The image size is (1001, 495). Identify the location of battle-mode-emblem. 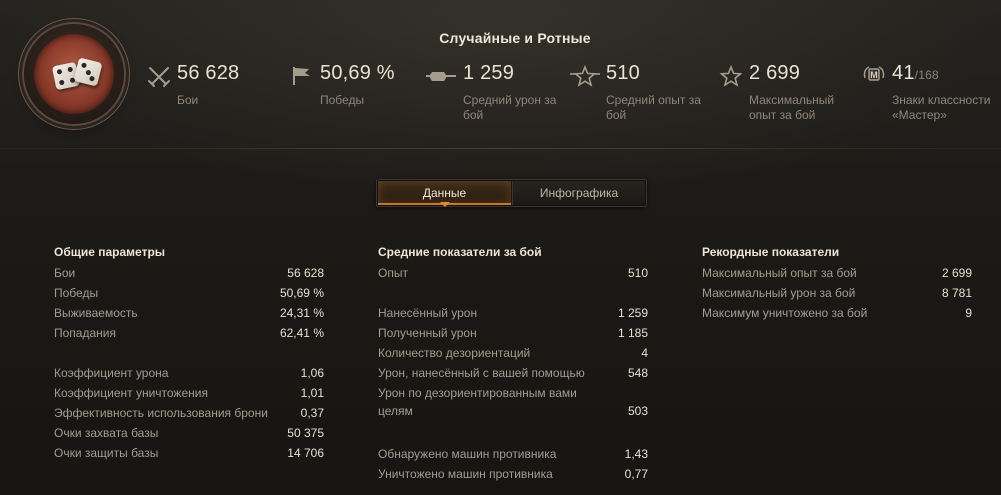
(74, 74).